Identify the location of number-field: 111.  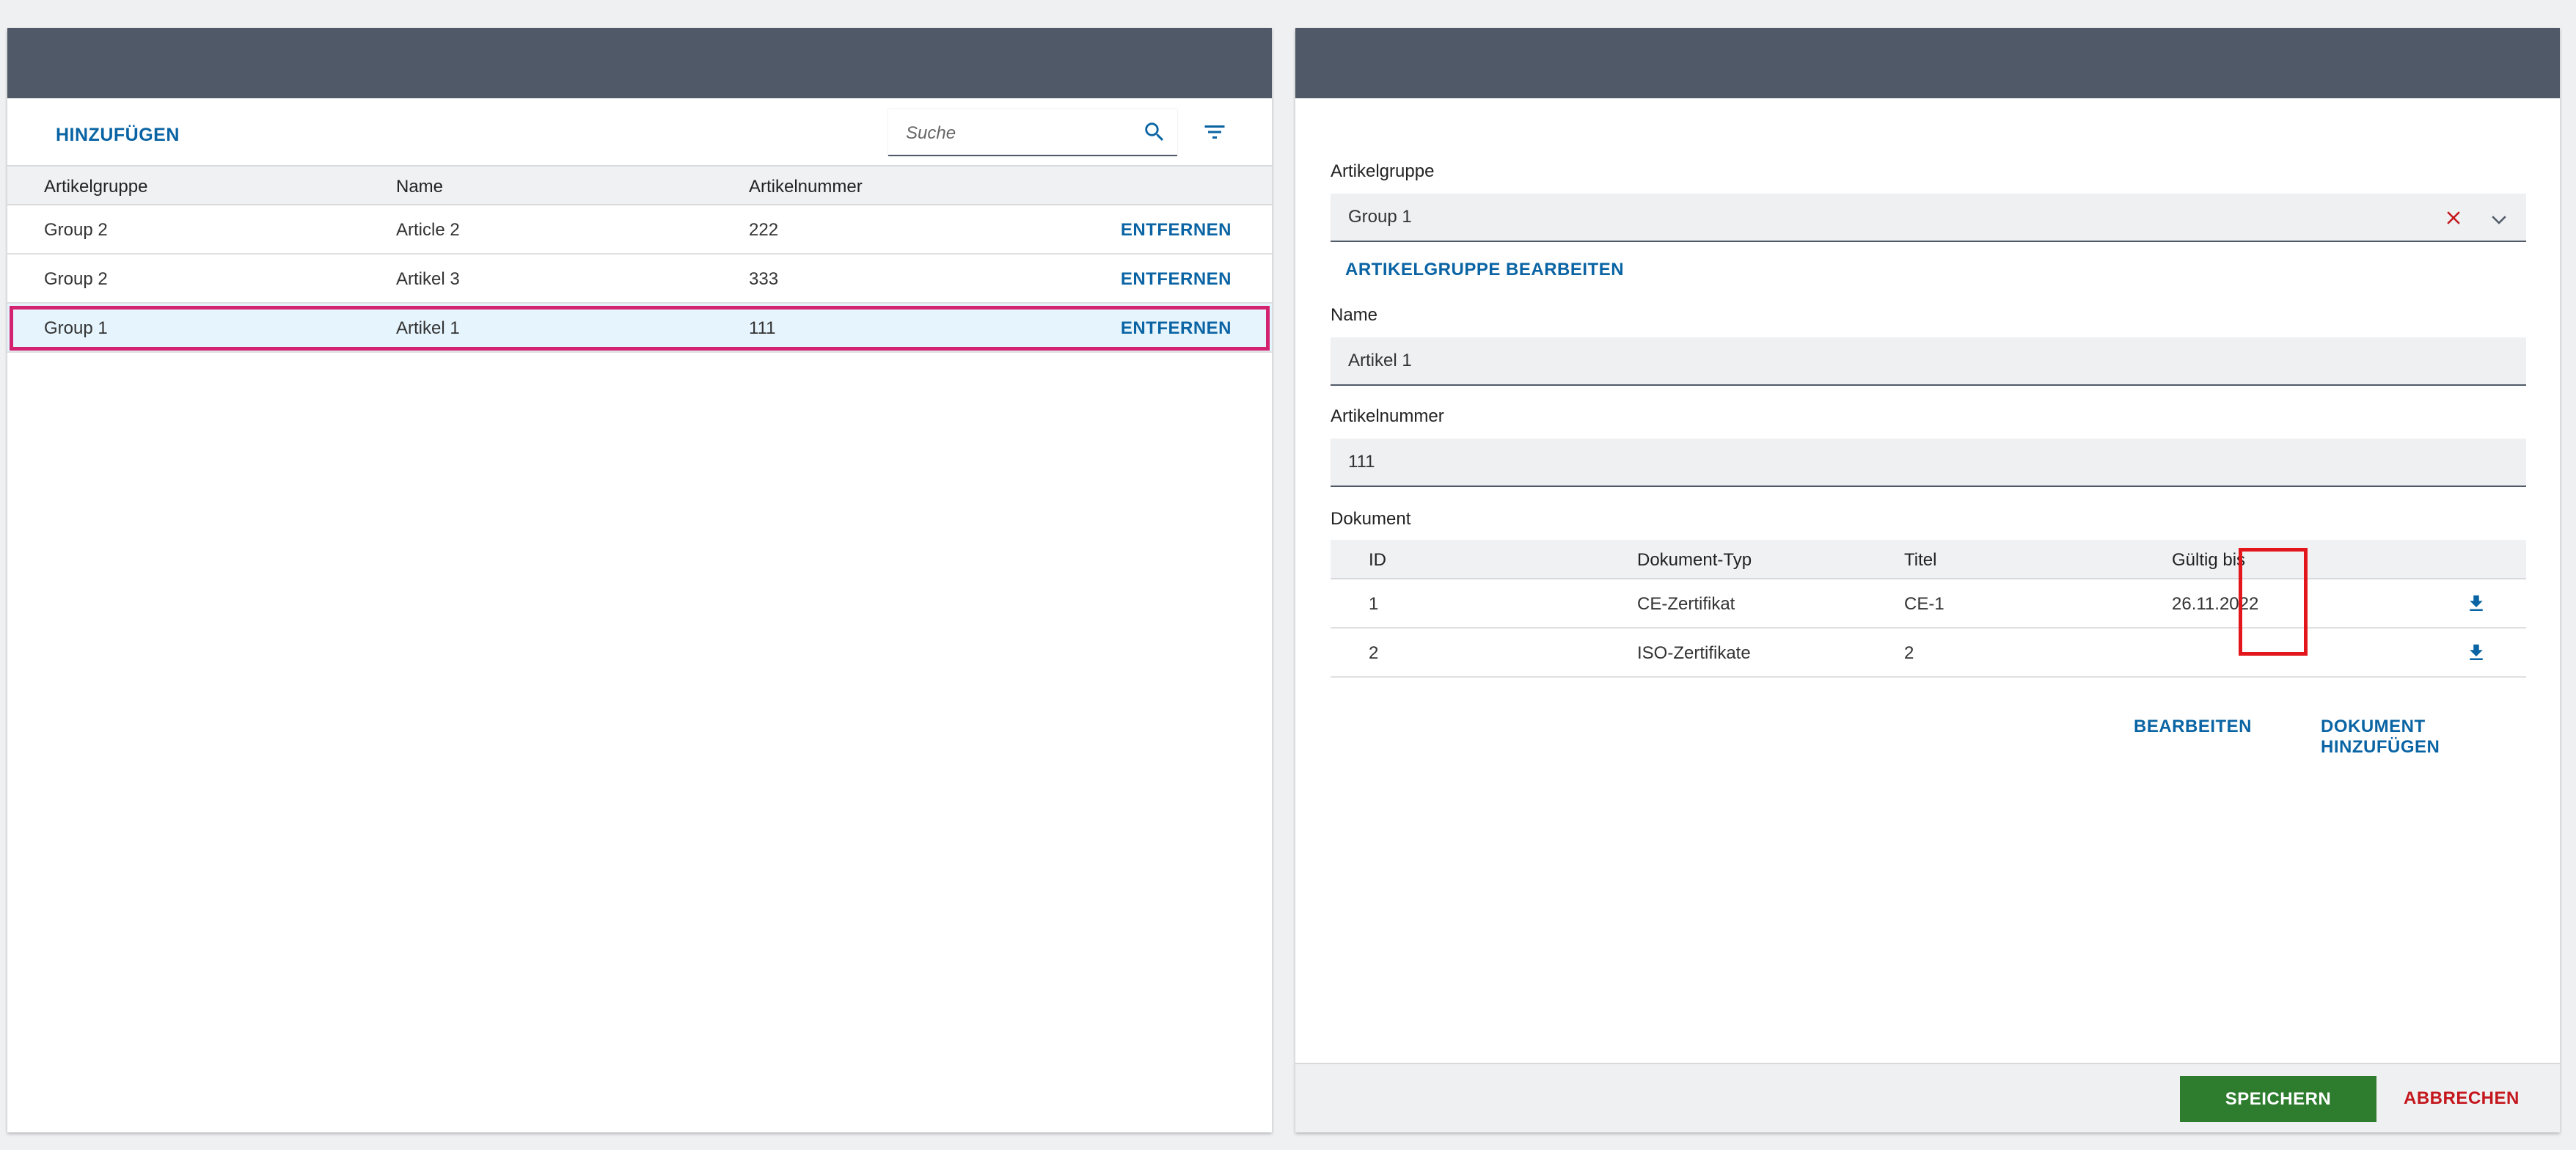
(1928, 463).